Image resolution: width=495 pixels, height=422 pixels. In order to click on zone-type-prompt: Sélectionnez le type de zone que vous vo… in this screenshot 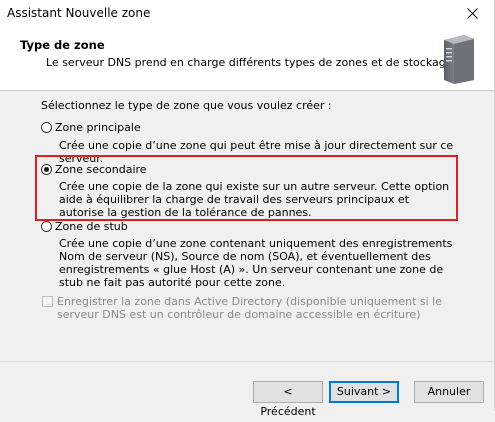, I will do `click(186, 105)`.